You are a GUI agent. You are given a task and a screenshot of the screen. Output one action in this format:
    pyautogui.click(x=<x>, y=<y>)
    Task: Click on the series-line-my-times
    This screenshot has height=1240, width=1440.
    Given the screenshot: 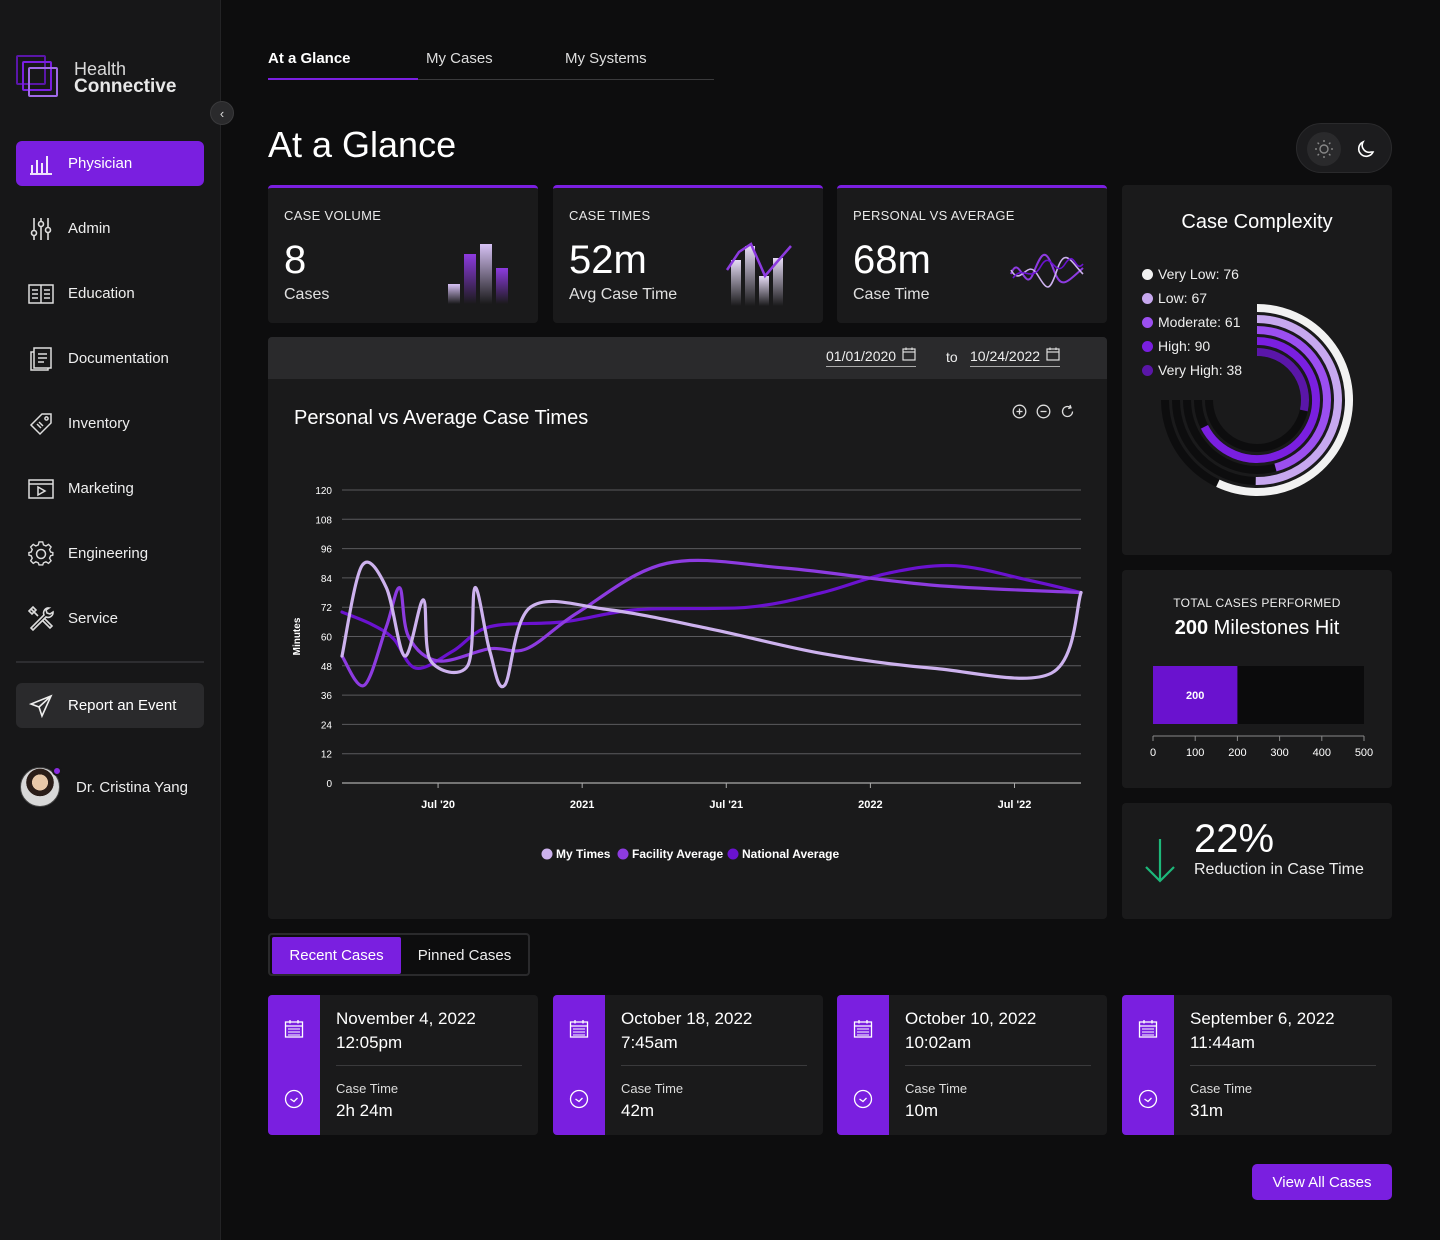 What is the action you would take?
    pyautogui.click(x=711, y=624)
    